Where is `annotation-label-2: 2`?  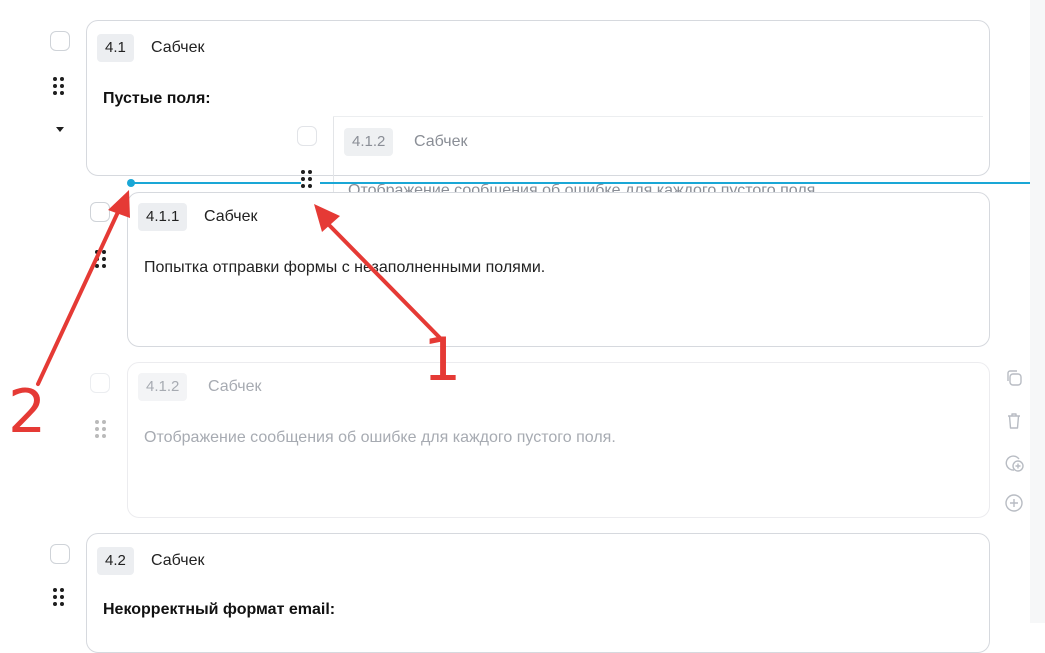 annotation-label-2: 2 is located at coordinates (27, 412).